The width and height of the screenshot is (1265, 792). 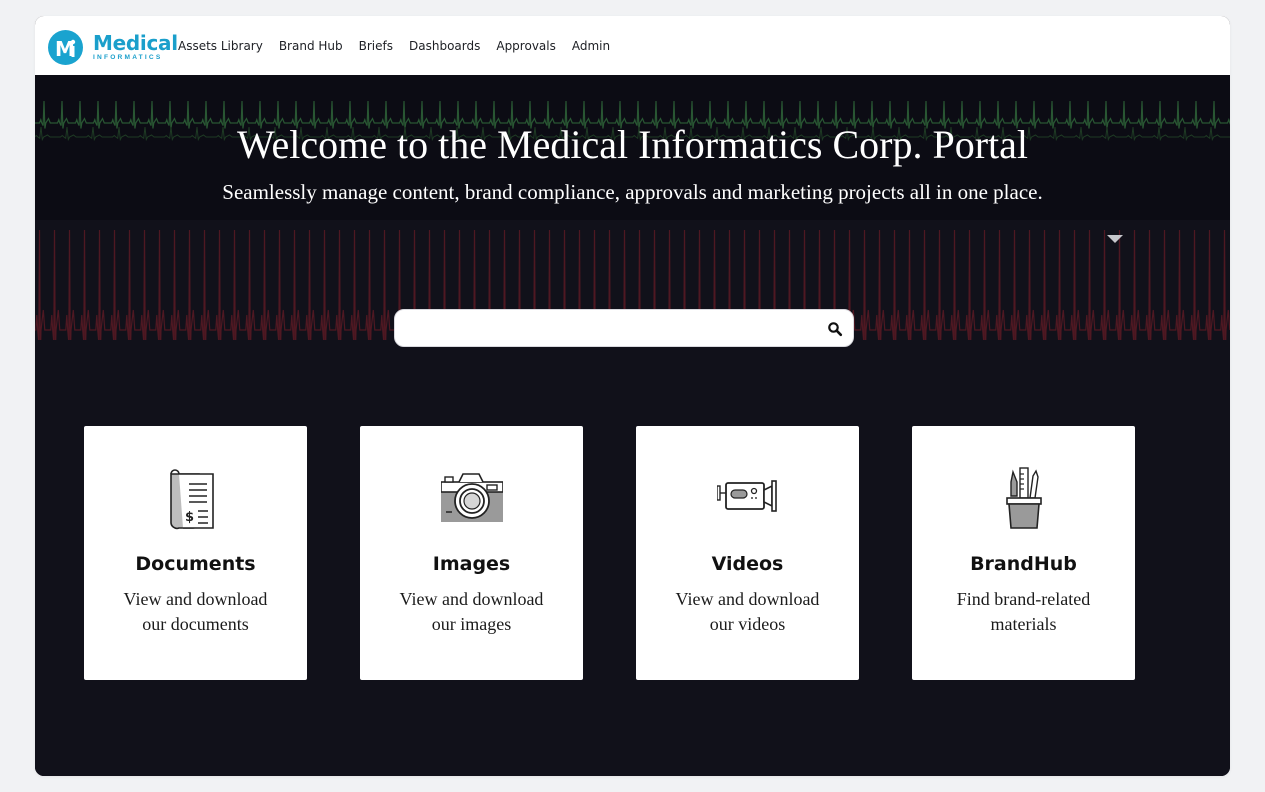 What do you see at coordinates (591, 46) in the screenshot?
I see `nav-link-admin: Admin` at bounding box center [591, 46].